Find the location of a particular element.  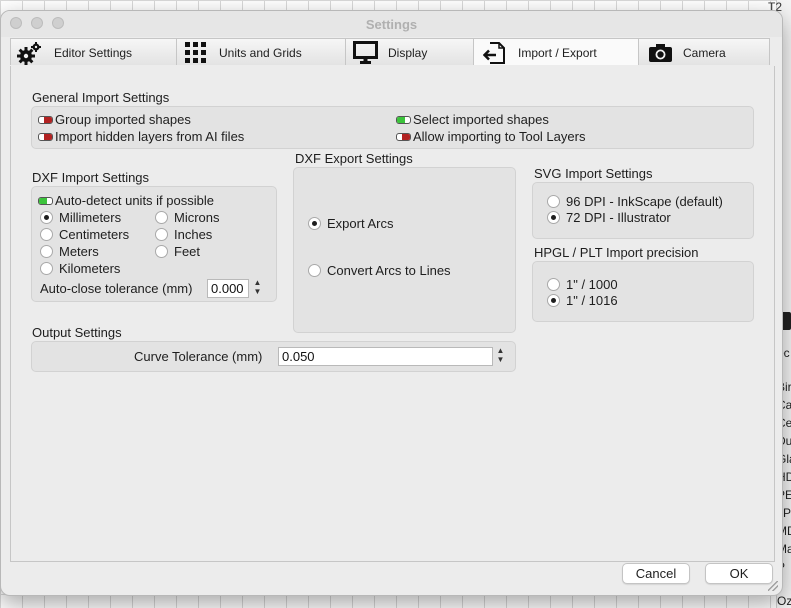

resize-grip is located at coordinates (773, 586).